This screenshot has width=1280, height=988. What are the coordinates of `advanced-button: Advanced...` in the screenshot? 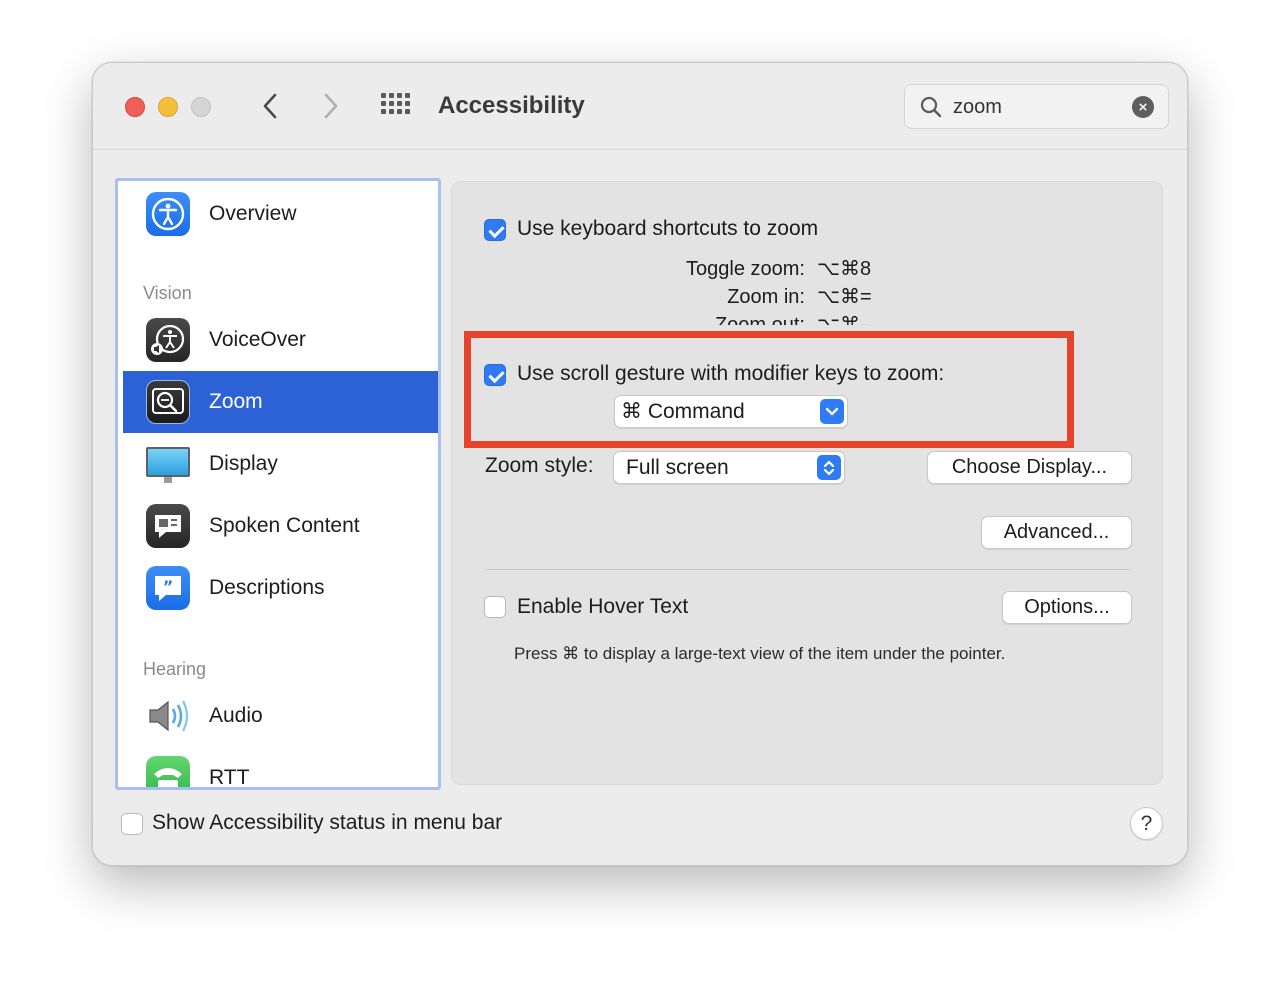 It's located at (1056, 532).